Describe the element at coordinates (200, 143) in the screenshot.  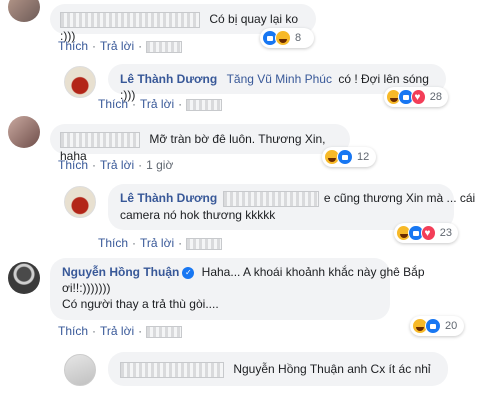
I see `comment-bubble: Mỡ tràn bờ đê luôn. Thương Xin, haha` at that location.